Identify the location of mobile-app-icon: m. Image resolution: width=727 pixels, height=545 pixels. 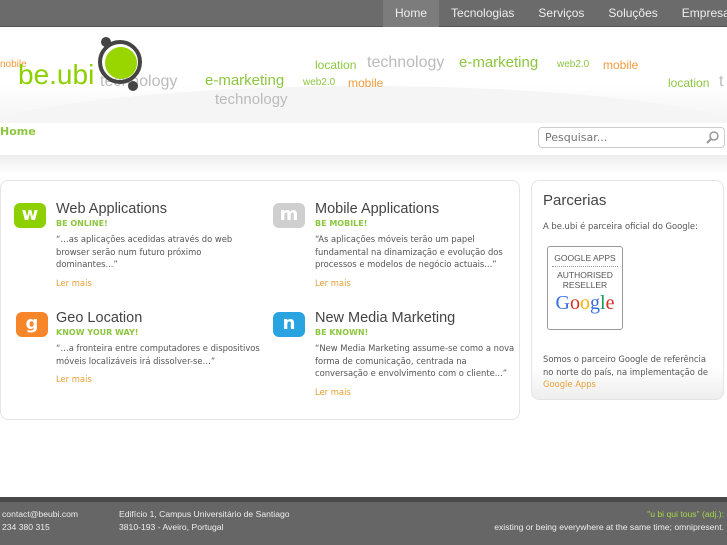
(289, 215).